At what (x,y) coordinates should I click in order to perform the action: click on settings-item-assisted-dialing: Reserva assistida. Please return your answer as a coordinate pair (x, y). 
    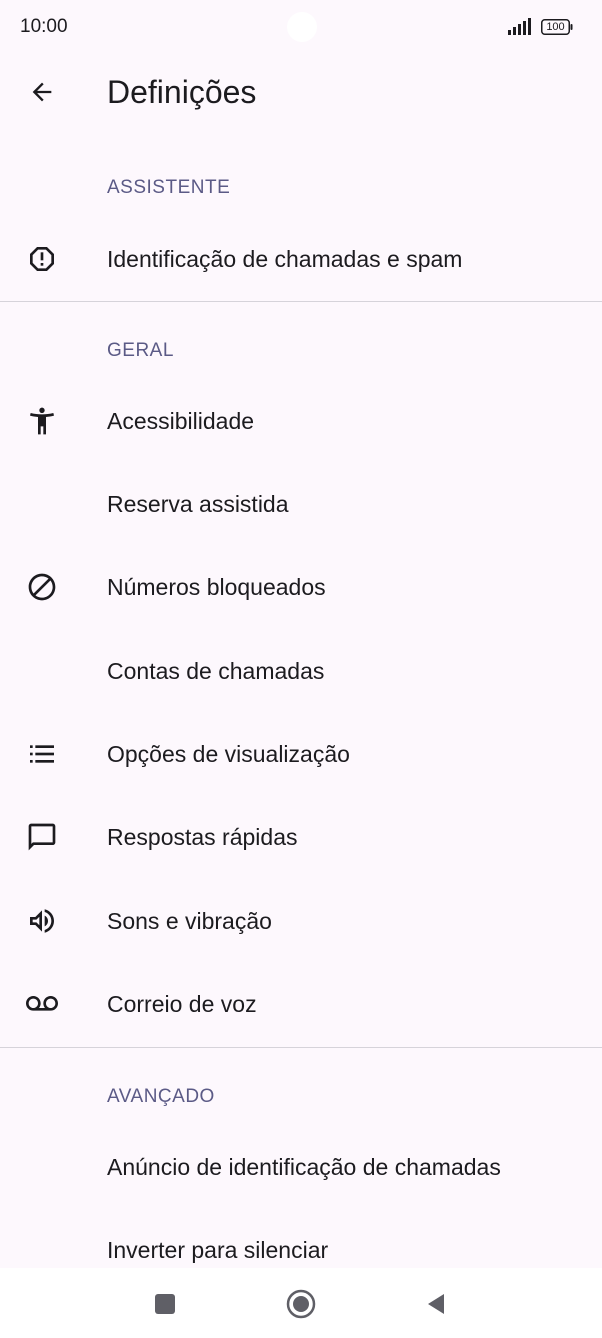
    Looking at the image, I should click on (301, 504).